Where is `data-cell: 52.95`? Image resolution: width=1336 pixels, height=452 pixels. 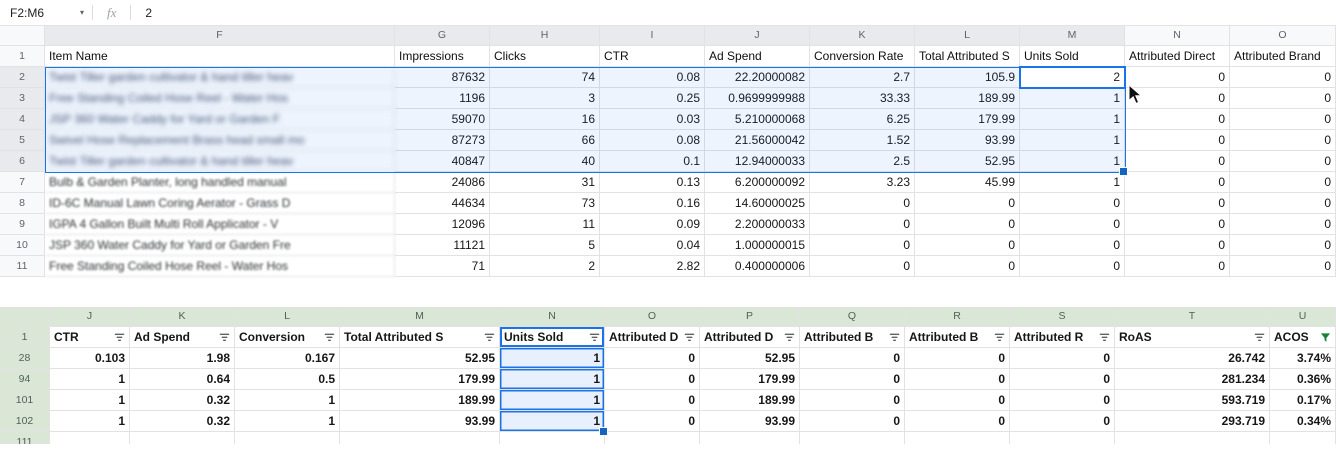
data-cell: 52.95 is located at coordinates (967, 161).